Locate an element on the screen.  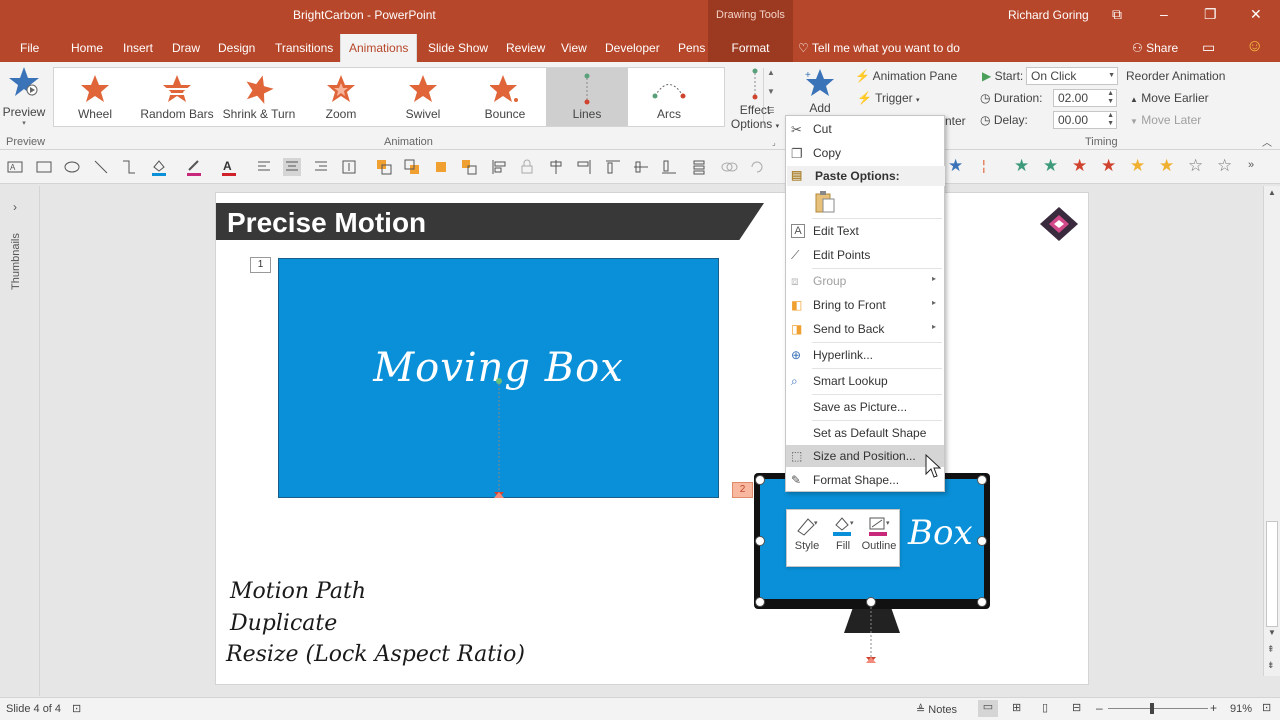
user-name: Richard Goring is located at coordinates (1048, 15).